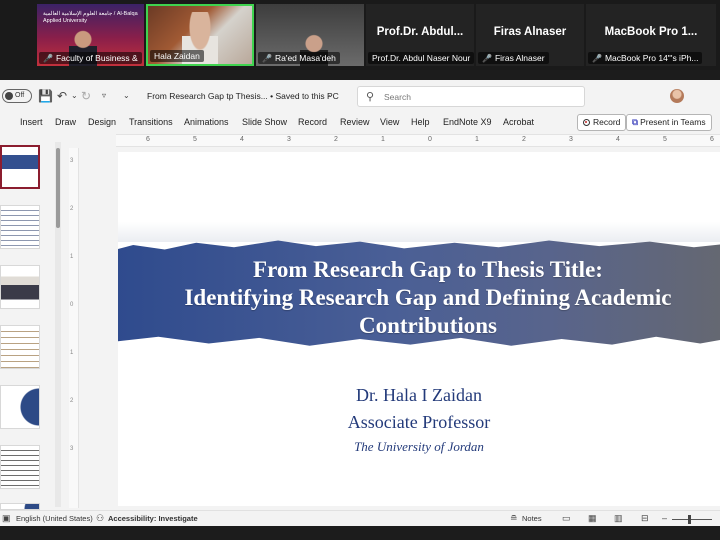 This screenshot has height=540, width=720. I want to click on quick-access-dropdown-icon: ⌄, so click(126, 96).